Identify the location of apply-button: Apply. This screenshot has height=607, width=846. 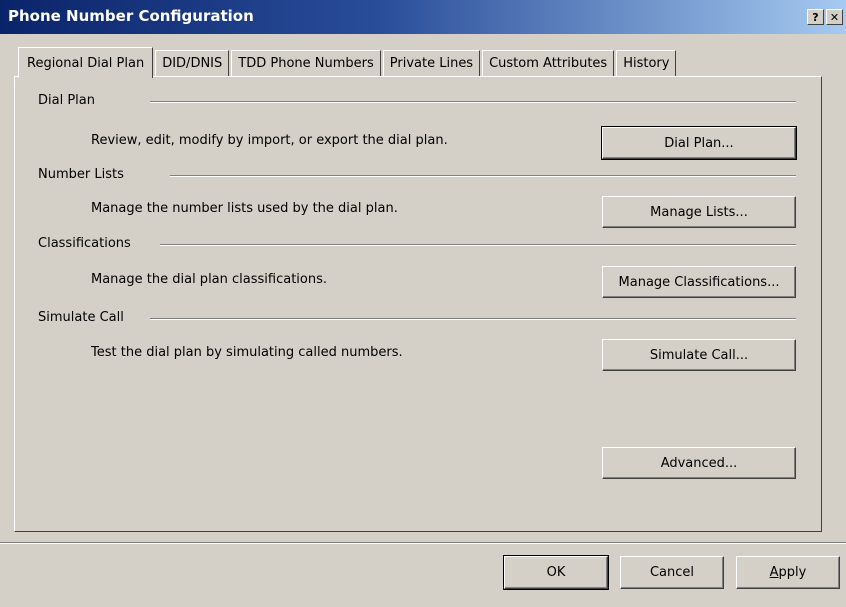
(788, 572).